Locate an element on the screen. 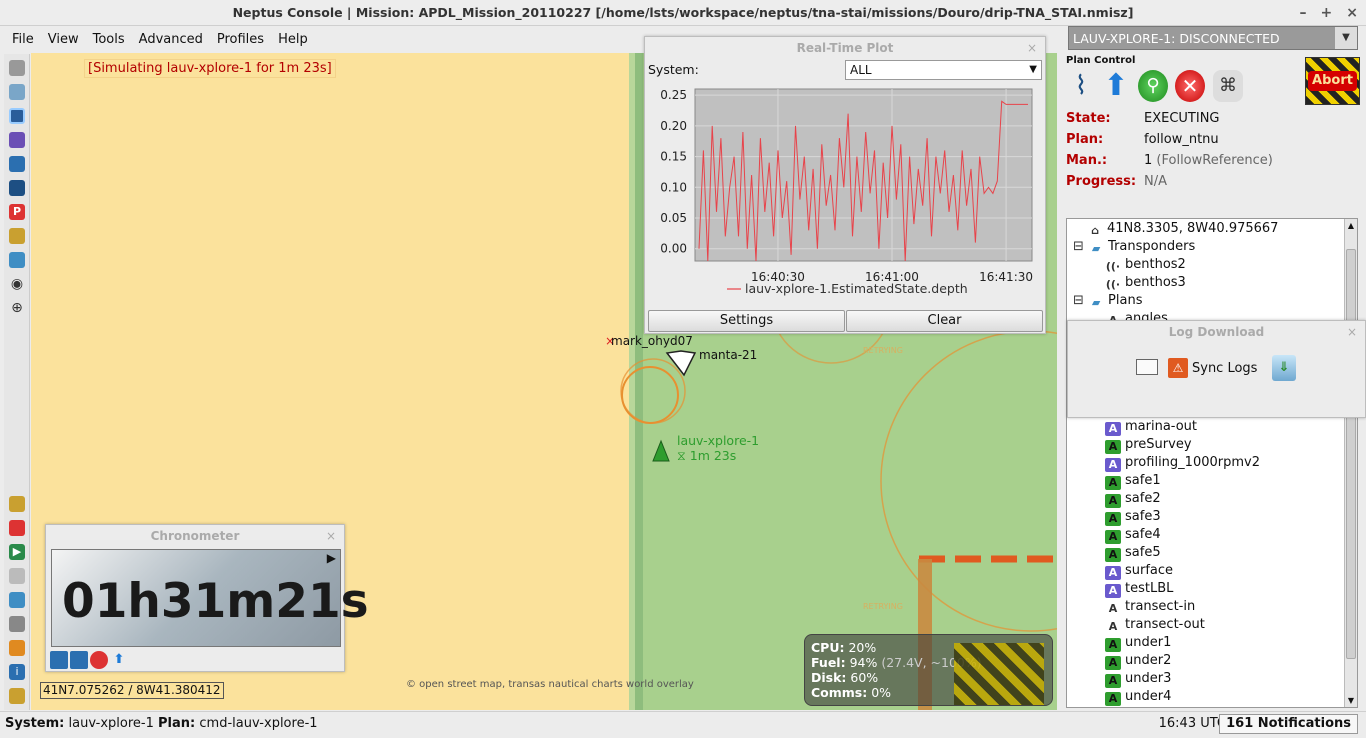 The width and height of the screenshot is (1366, 738). log-title-bar: Log Download × is located at coordinates (1216, 332).